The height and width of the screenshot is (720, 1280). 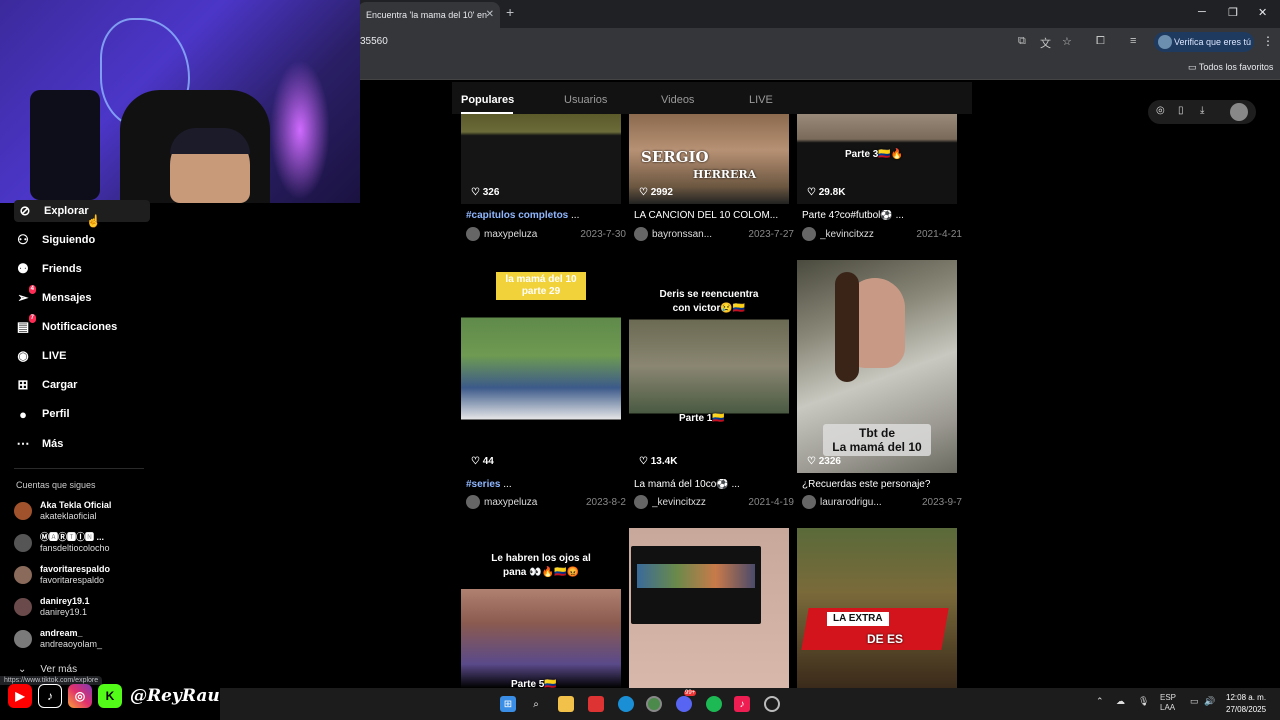 What do you see at coordinates (65, 326) in the screenshot?
I see `sidebar-item-notificaciones: ▤ 7 Notificaciones` at bounding box center [65, 326].